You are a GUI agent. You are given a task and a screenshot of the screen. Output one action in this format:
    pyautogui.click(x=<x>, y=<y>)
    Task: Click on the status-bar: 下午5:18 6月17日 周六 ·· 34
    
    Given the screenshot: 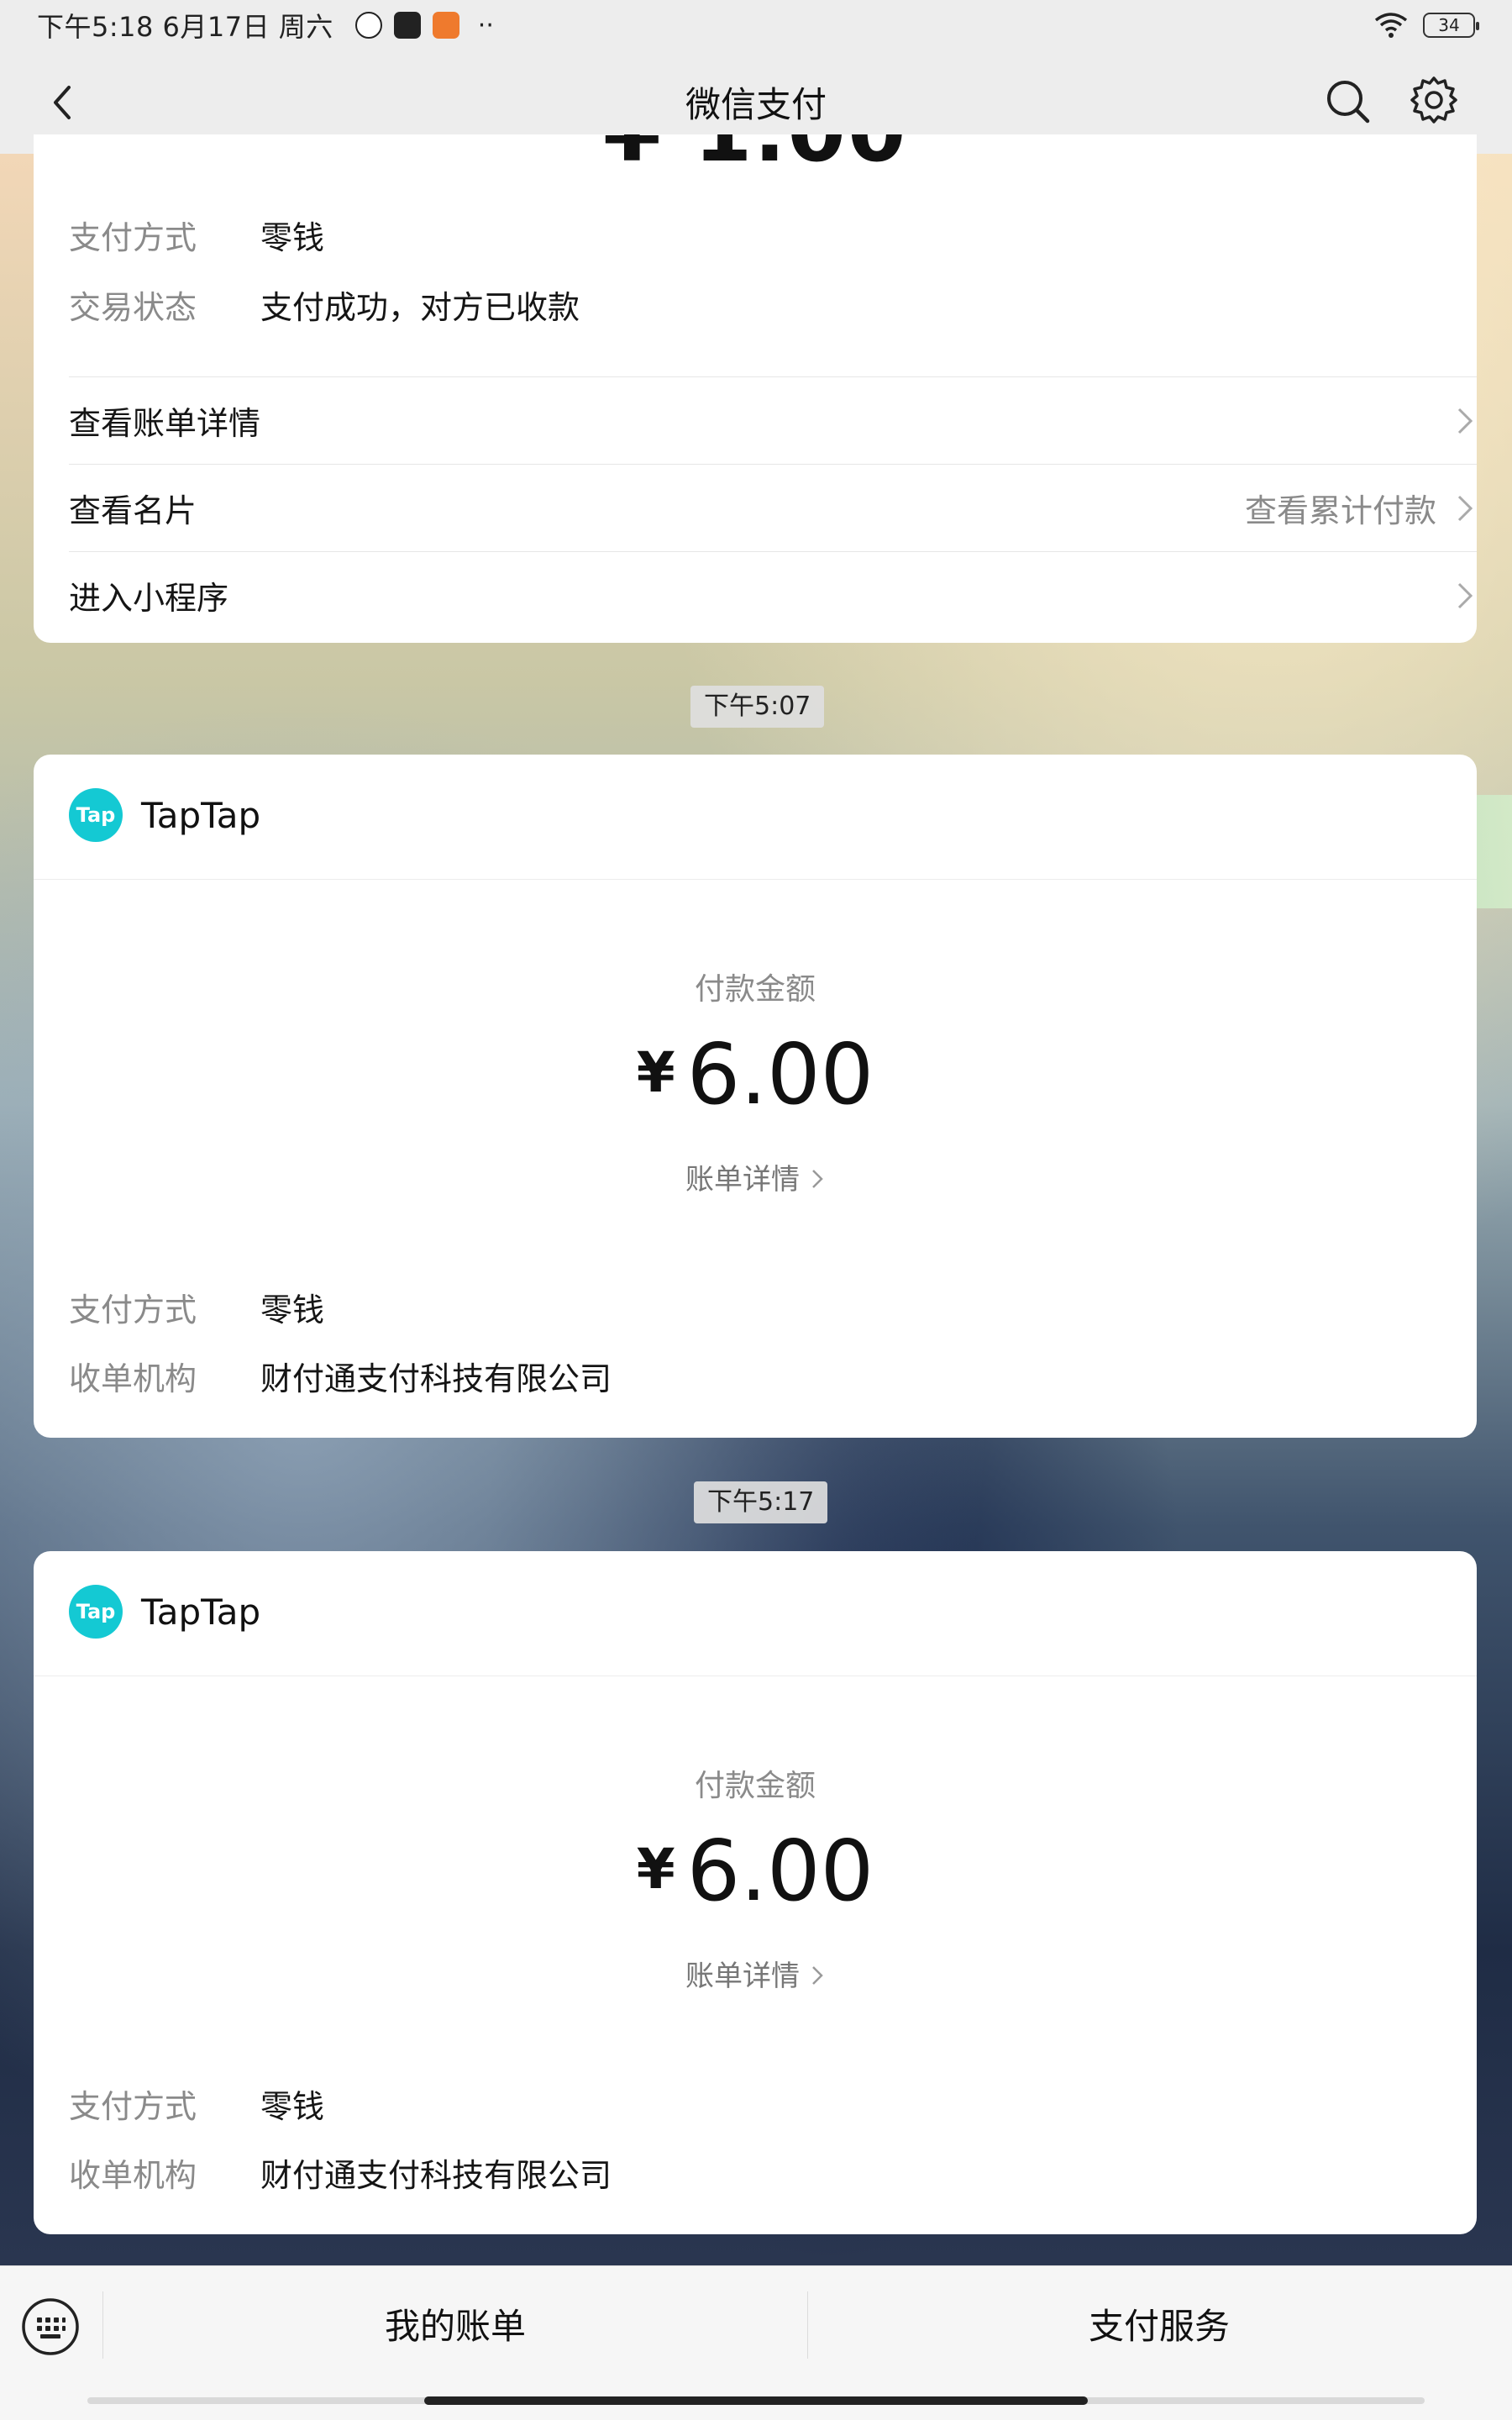 What is the action you would take?
    pyautogui.click(x=756, y=25)
    